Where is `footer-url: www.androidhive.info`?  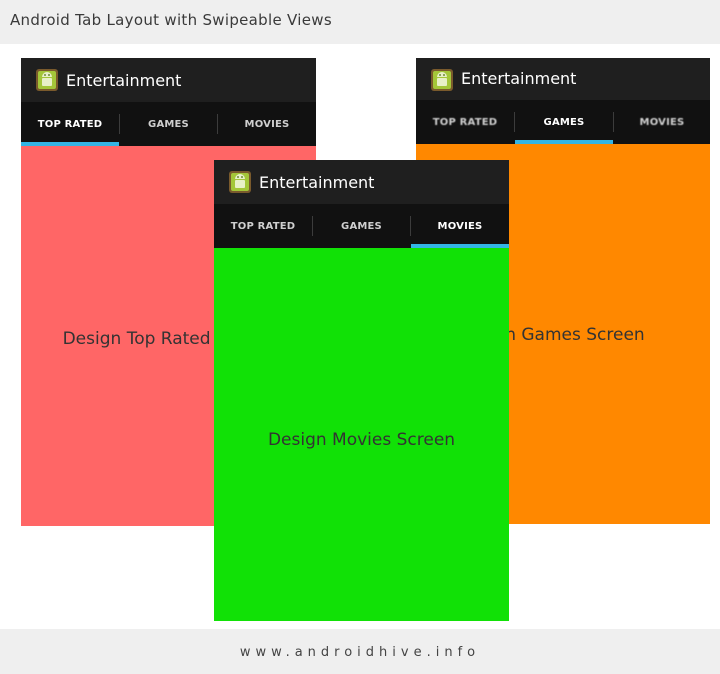
footer-url: www.androidhive.info is located at coordinates (360, 652).